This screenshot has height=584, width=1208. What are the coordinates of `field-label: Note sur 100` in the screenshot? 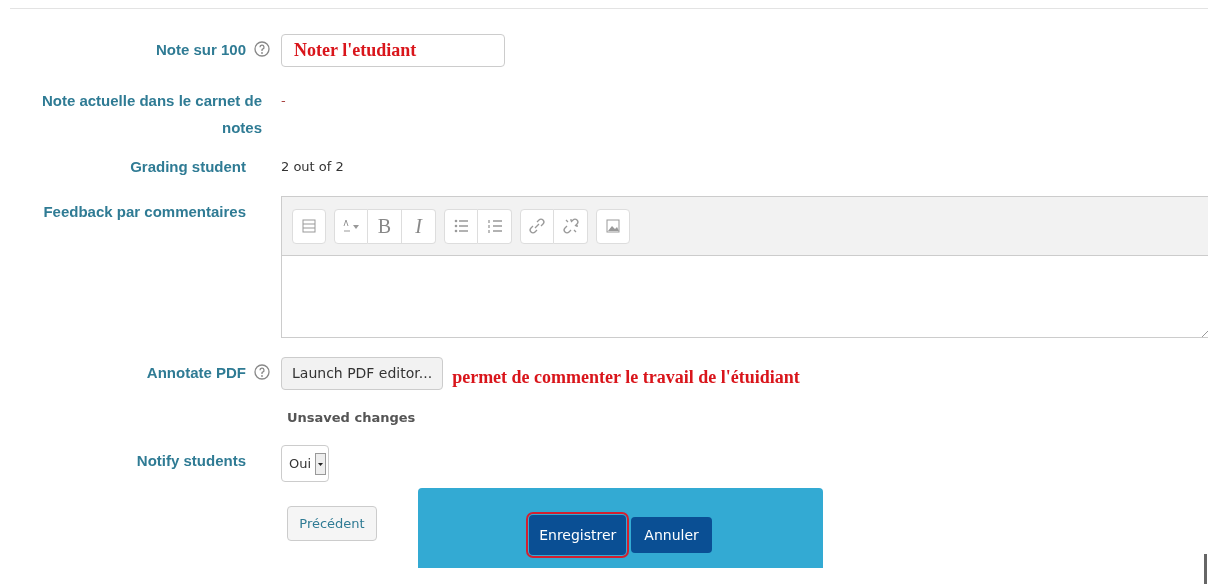 It's located at (200, 50).